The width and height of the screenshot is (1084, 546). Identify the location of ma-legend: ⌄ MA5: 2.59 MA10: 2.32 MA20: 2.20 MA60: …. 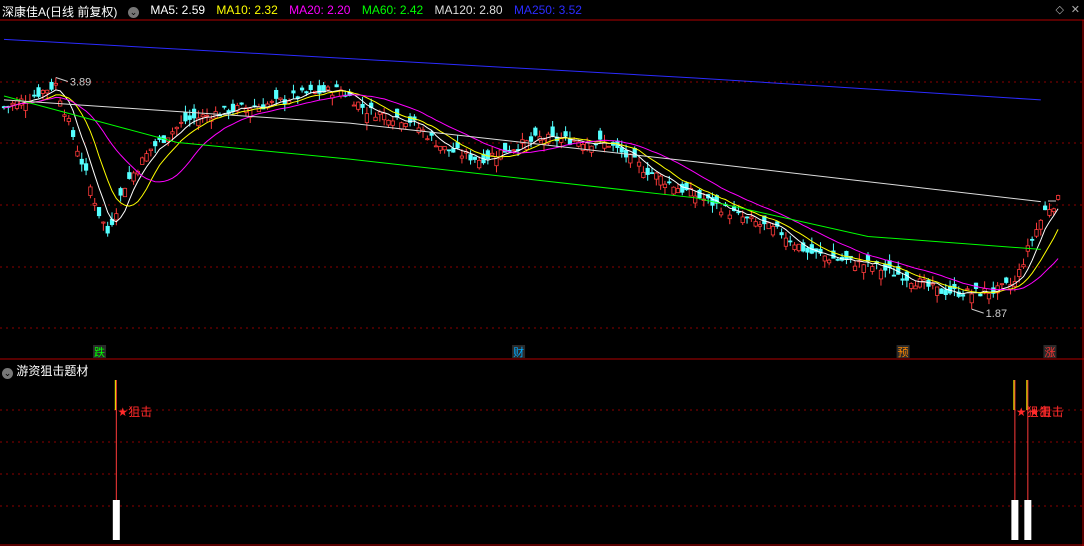
(359, 10).